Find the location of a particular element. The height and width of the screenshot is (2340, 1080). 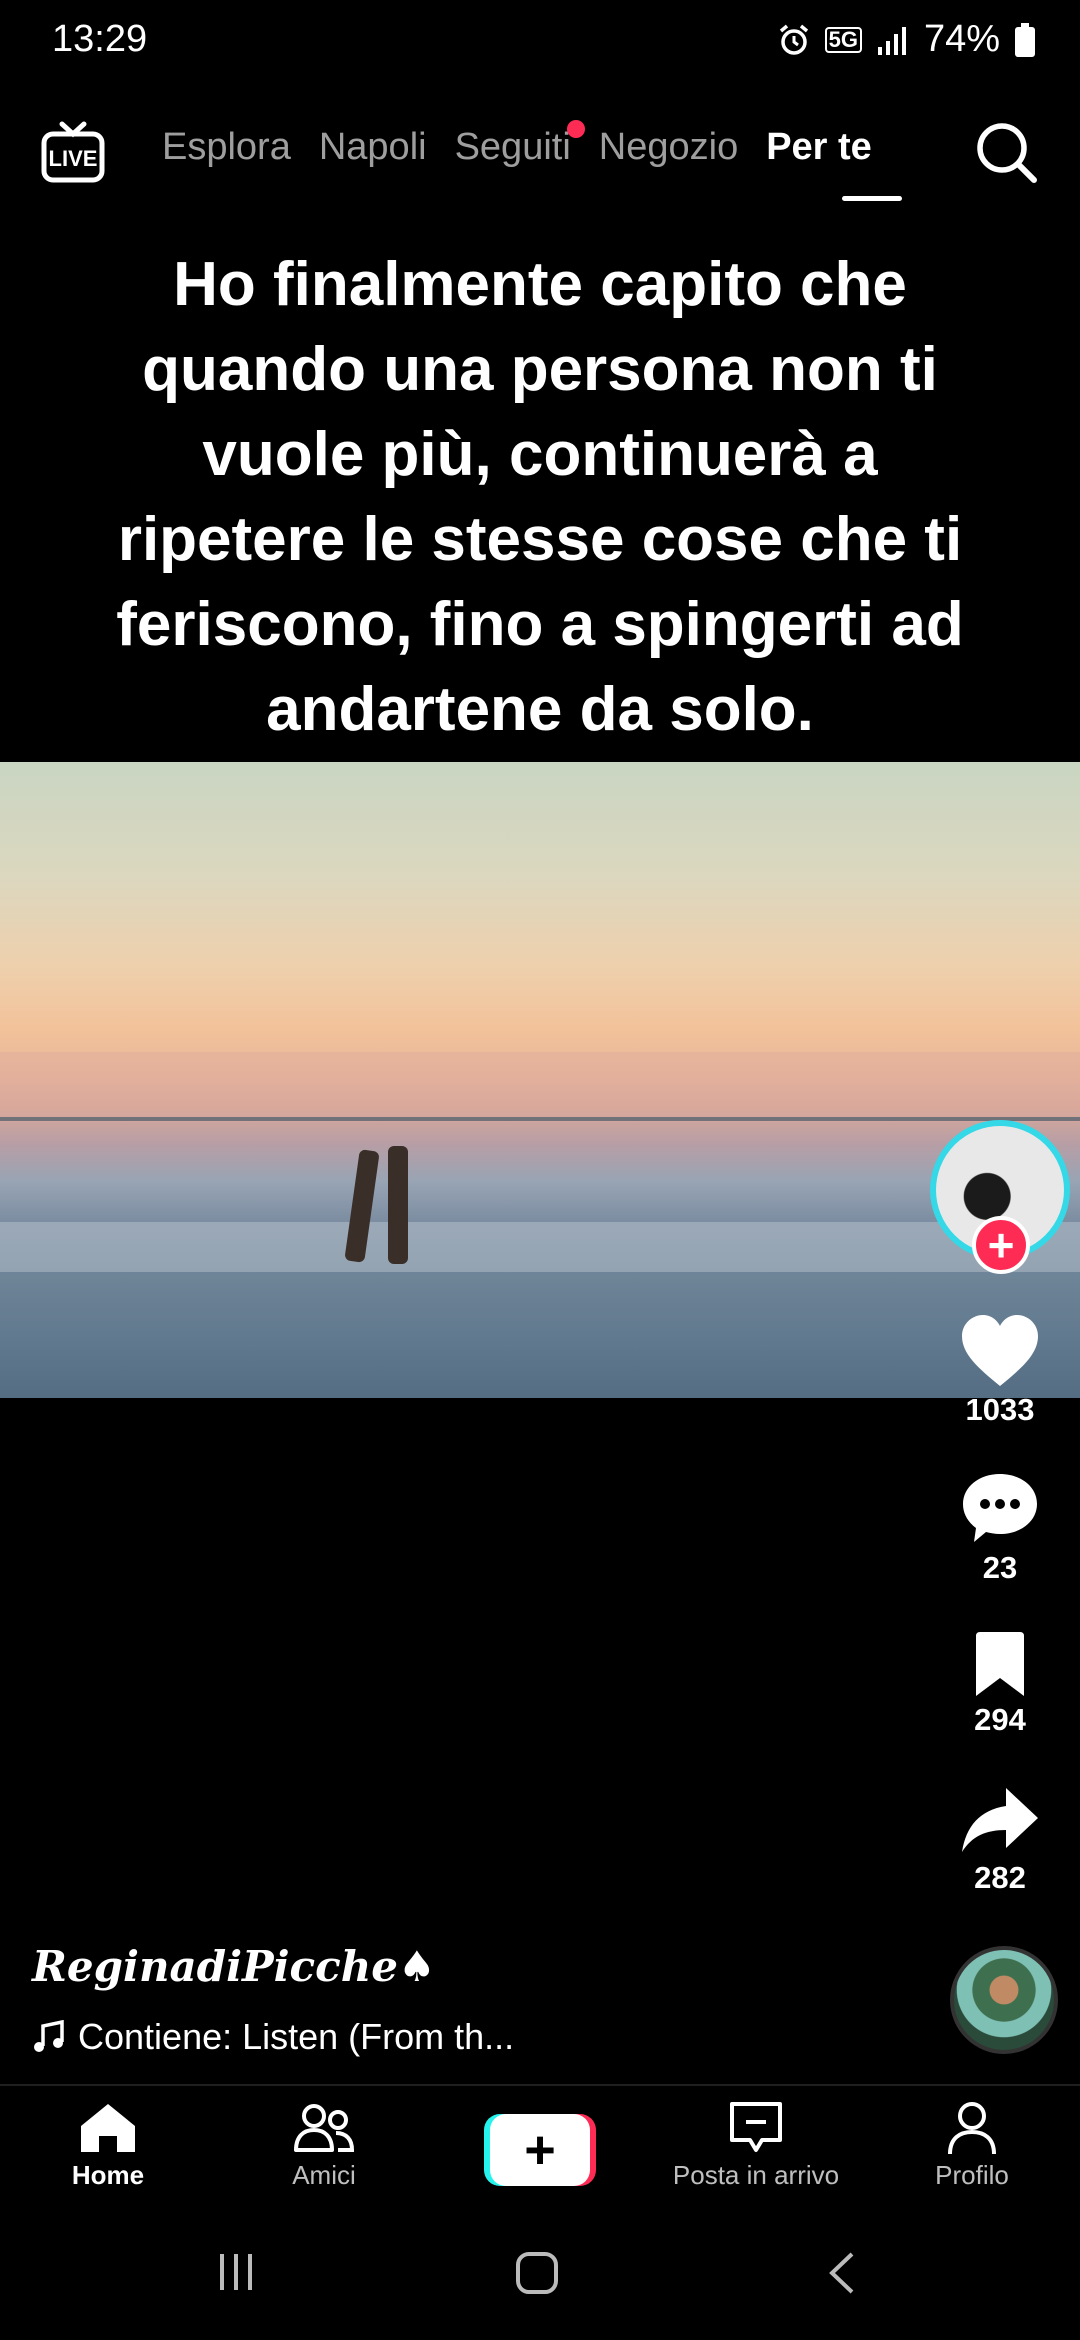

battery-icon is located at coordinates (1025, 39).